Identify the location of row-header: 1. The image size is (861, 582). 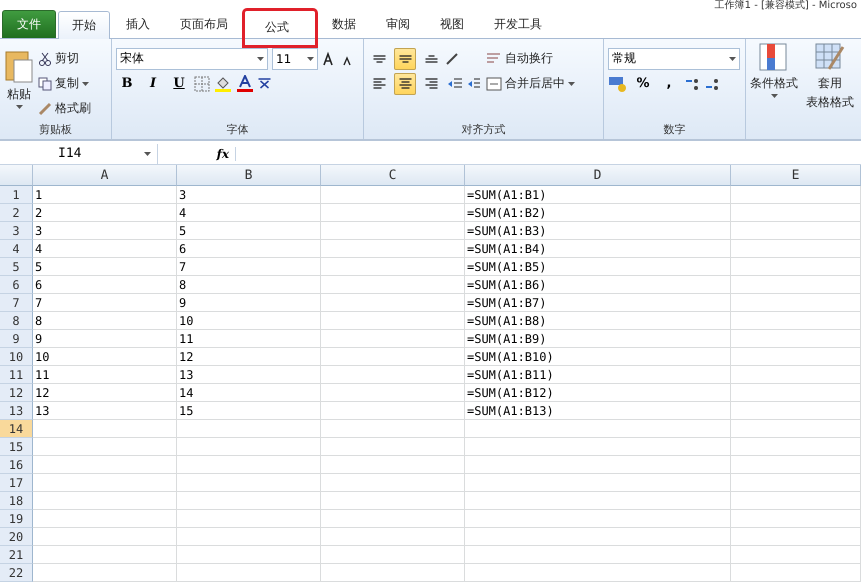
(16, 195).